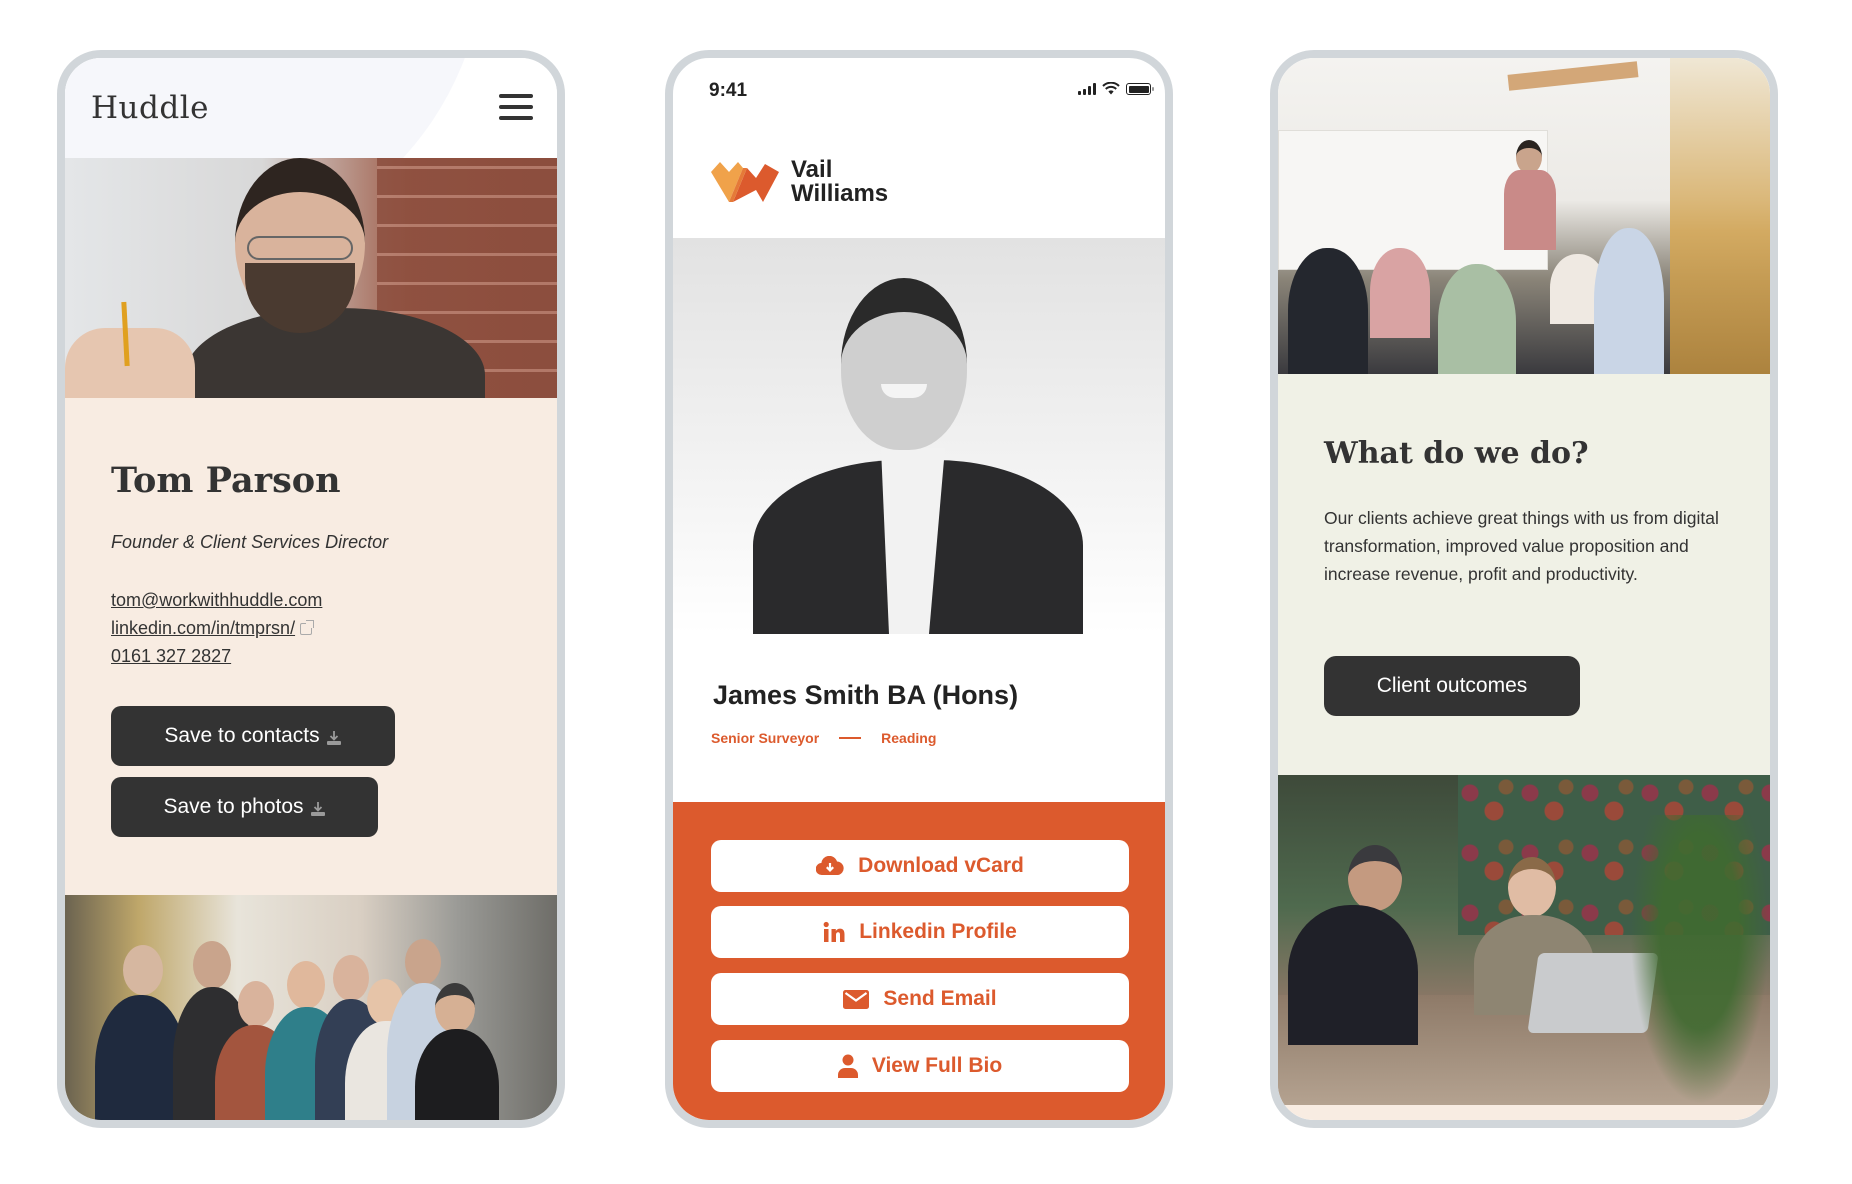 The width and height of the screenshot is (1852, 1184). I want to click on profile-headshot, so click(919, 436).